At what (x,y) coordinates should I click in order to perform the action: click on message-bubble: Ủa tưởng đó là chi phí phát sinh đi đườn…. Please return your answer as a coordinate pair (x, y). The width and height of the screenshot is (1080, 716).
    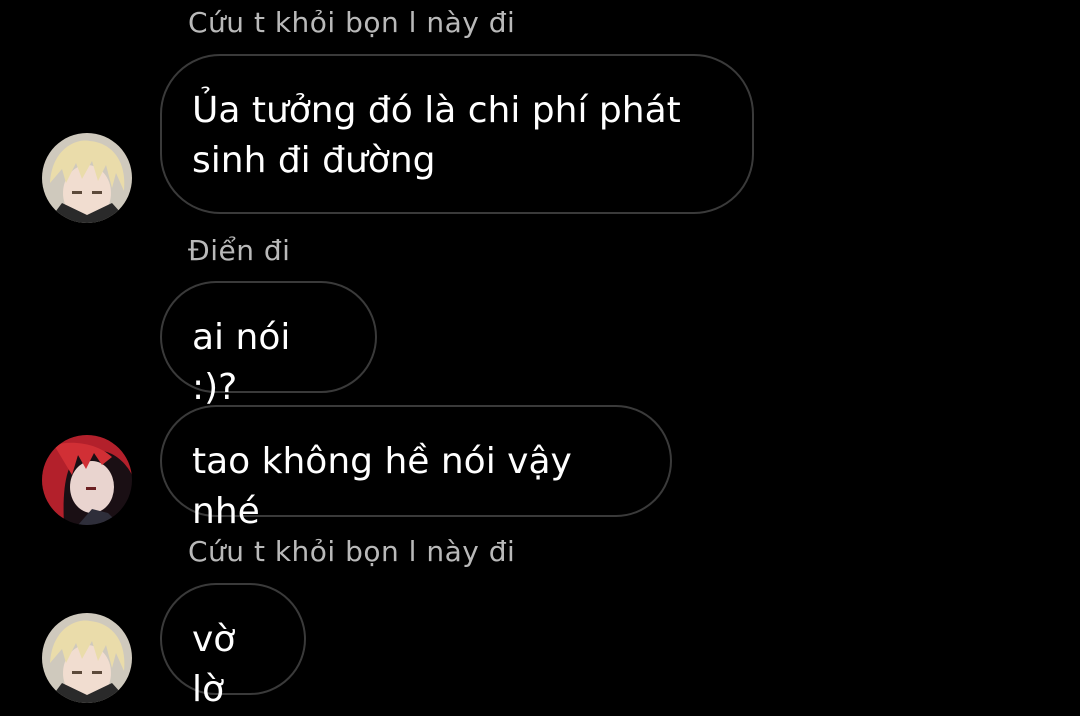
    Looking at the image, I should click on (457, 134).